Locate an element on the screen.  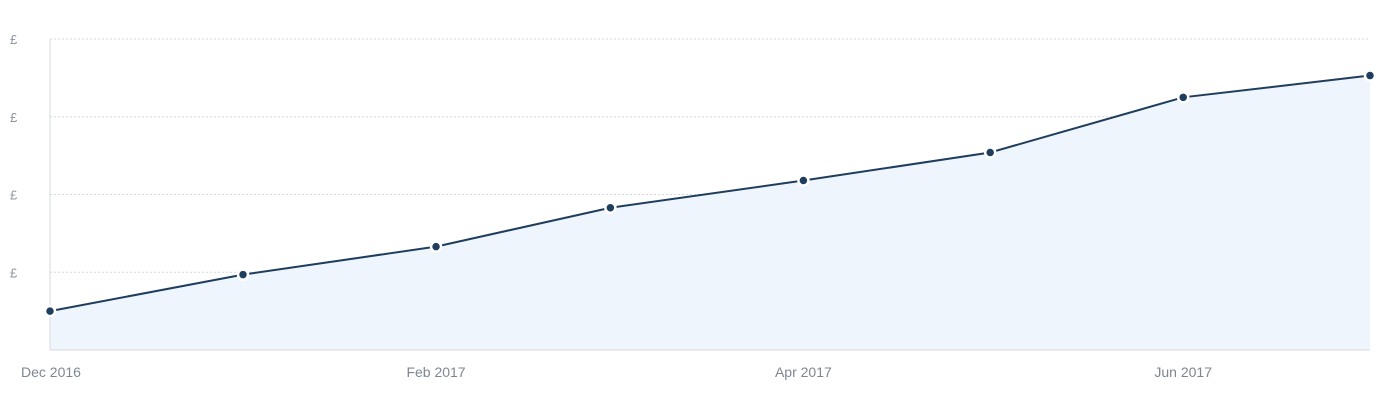
x-tick-label: Jun 2017 is located at coordinates (1183, 372).